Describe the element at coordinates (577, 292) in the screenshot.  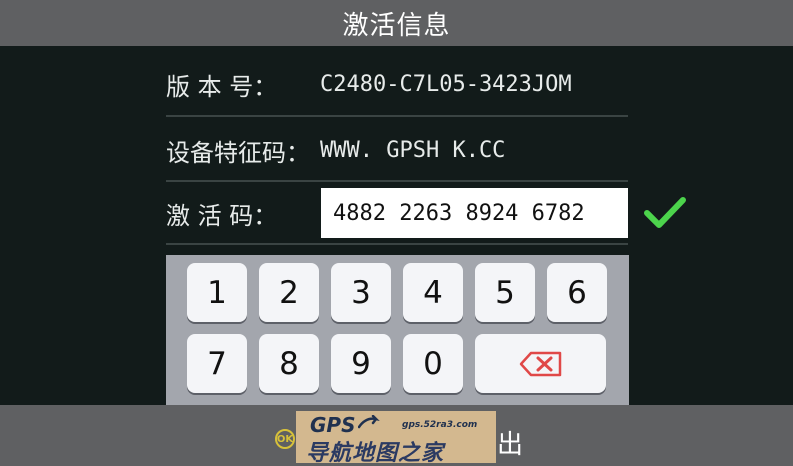
I see `key-6: 6` at that location.